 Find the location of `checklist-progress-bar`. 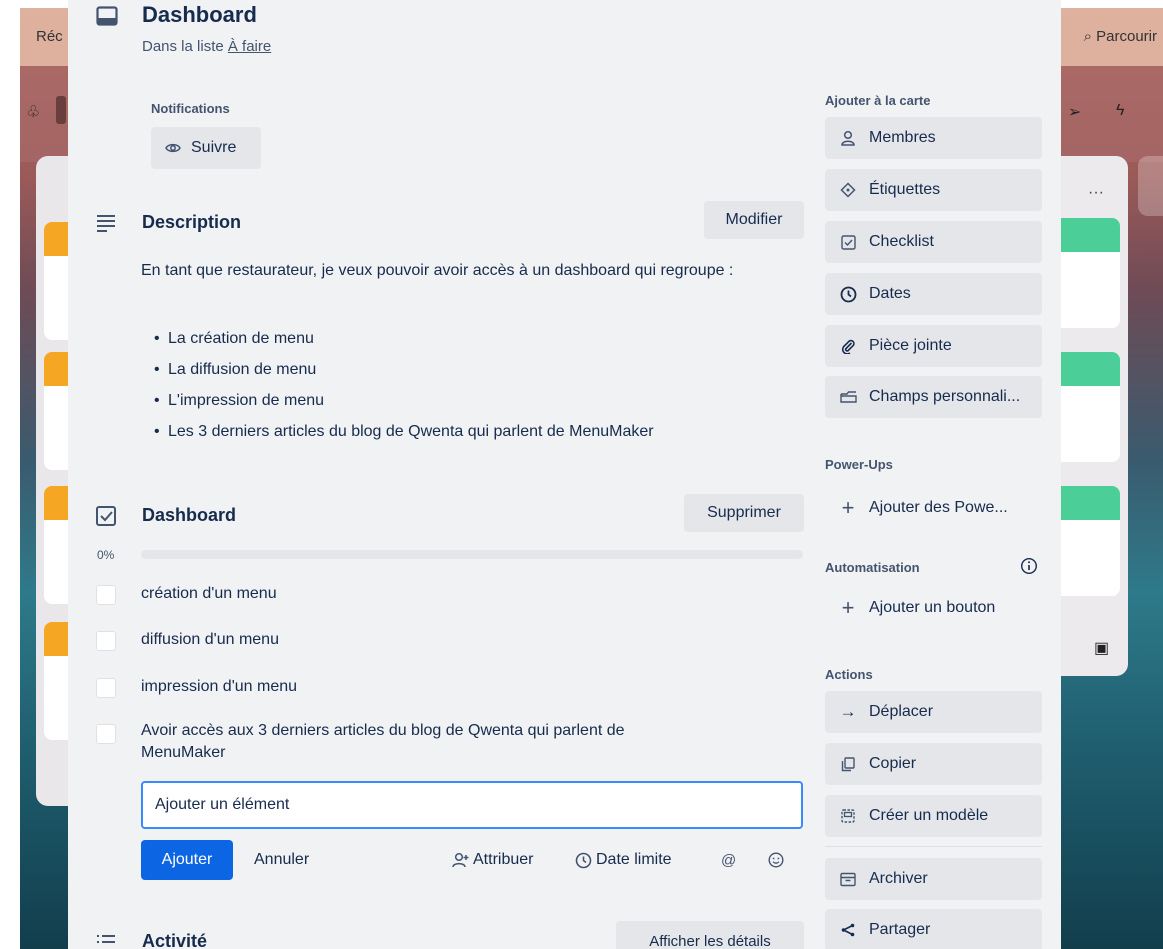

checklist-progress-bar is located at coordinates (472, 554).